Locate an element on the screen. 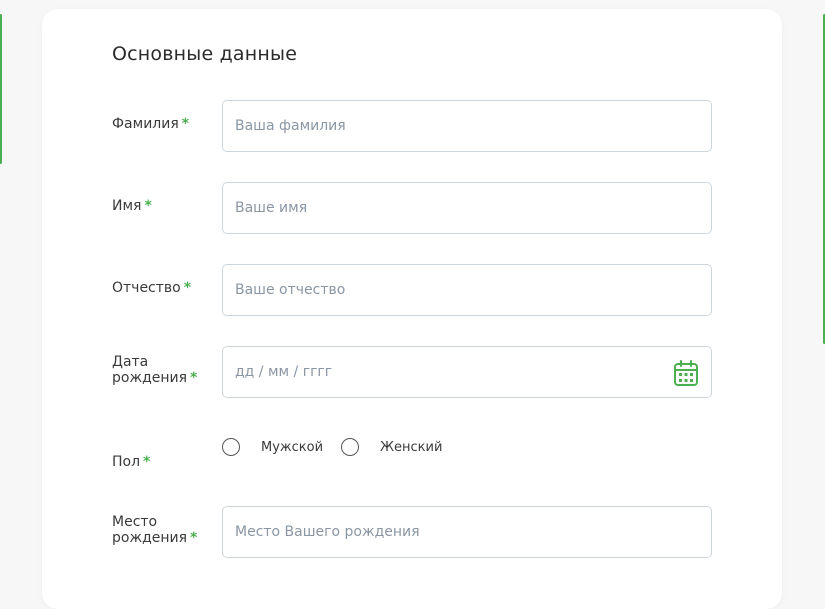 The height and width of the screenshot is (609, 825). section-title: Основные данные is located at coordinates (205, 54).